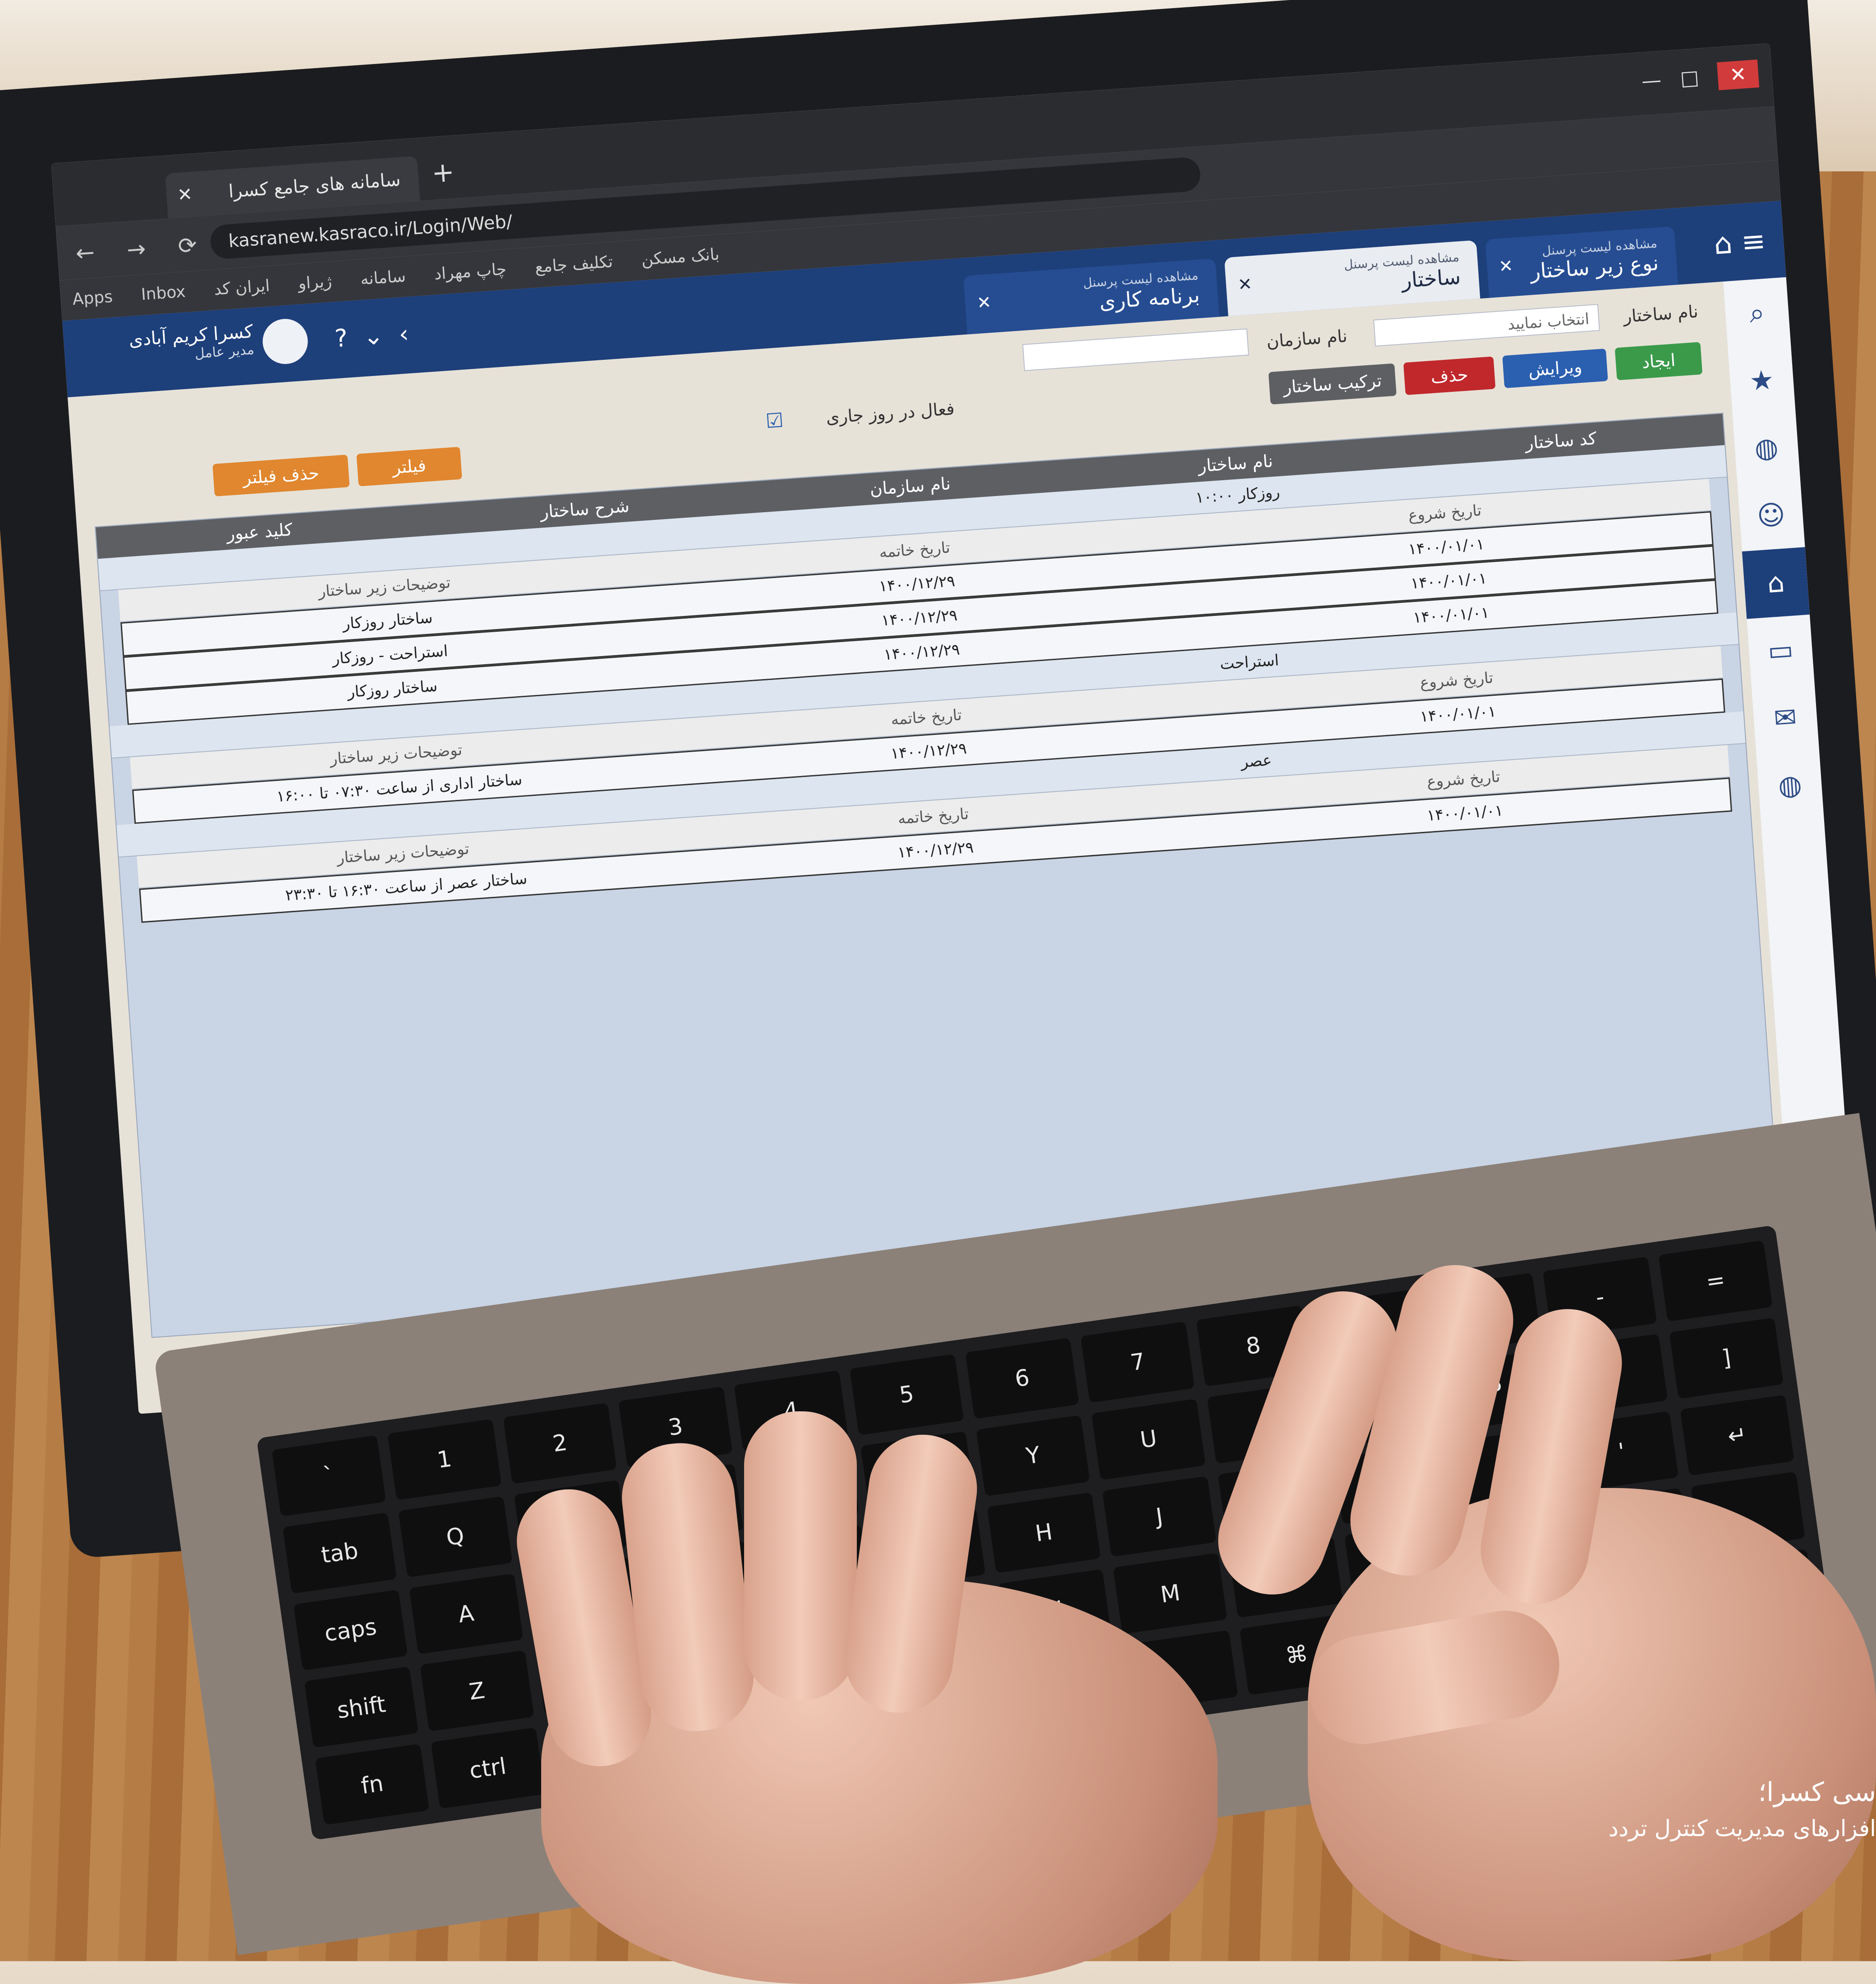 The height and width of the screenshot is (1984, 1876). Describe the element at coordinates (774, 421) in the screenshot. I see `active-only-checkbox: ☑` at that location.